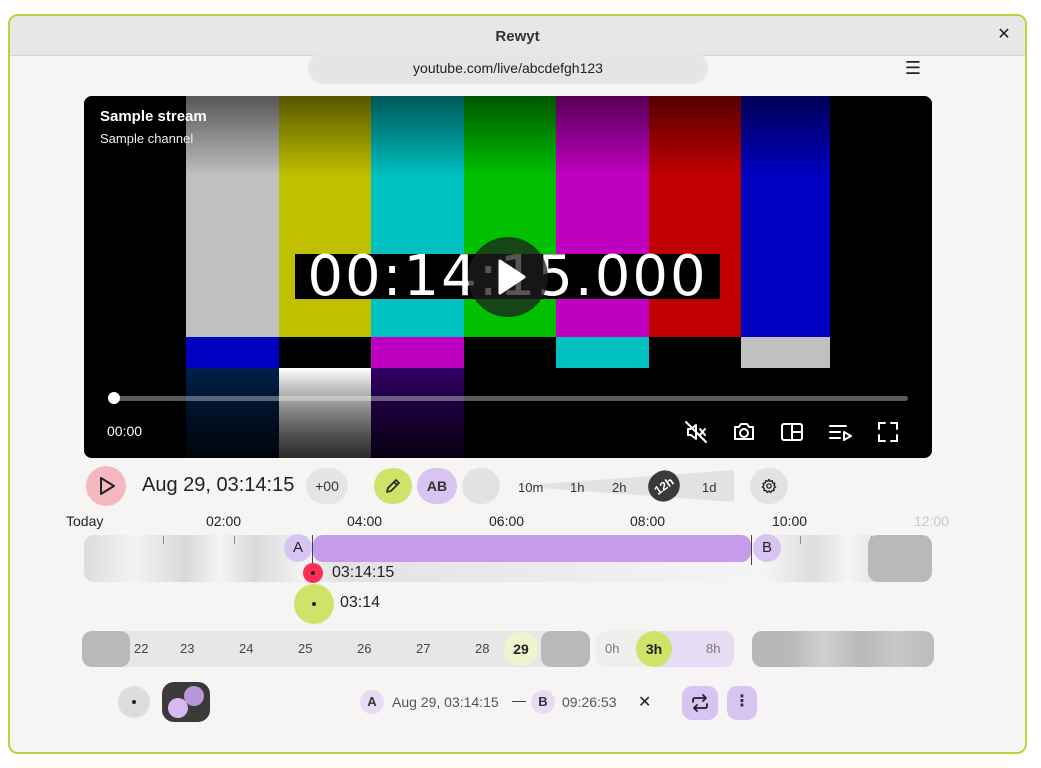 The height and width of the screenshot is (768, 1041). Describe the element at coordinates (312, 550) in the screenshot. I see `marker-a-line` at that location.